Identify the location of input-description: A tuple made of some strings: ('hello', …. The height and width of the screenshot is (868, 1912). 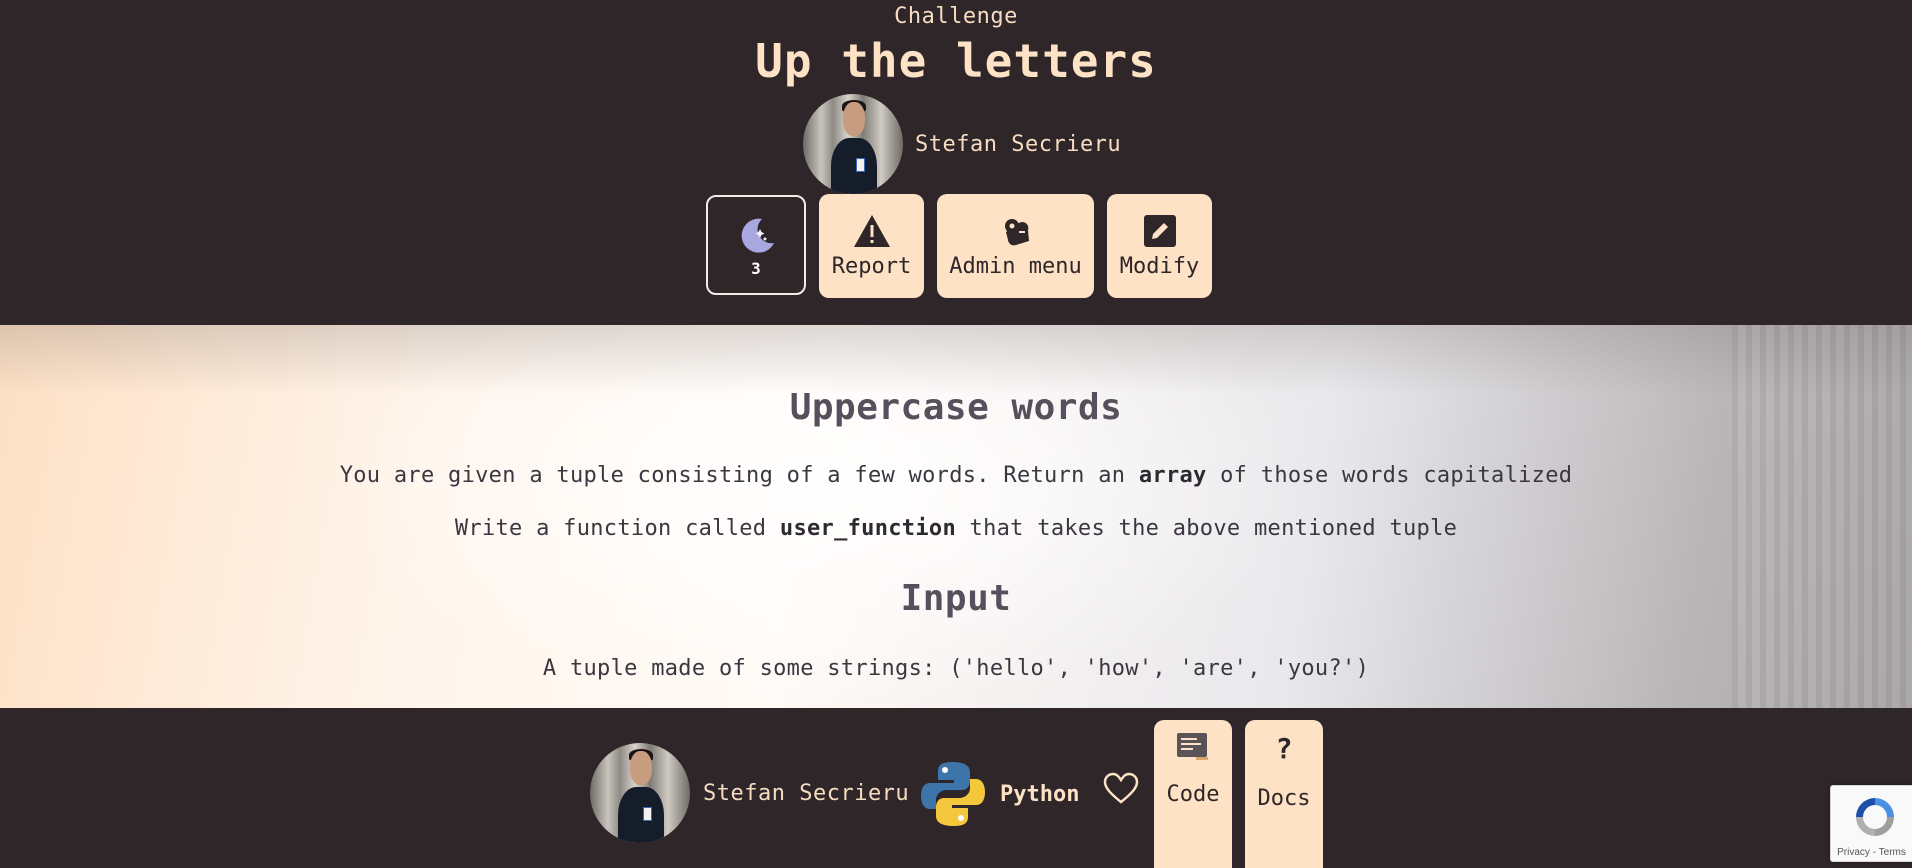
(956, 668).